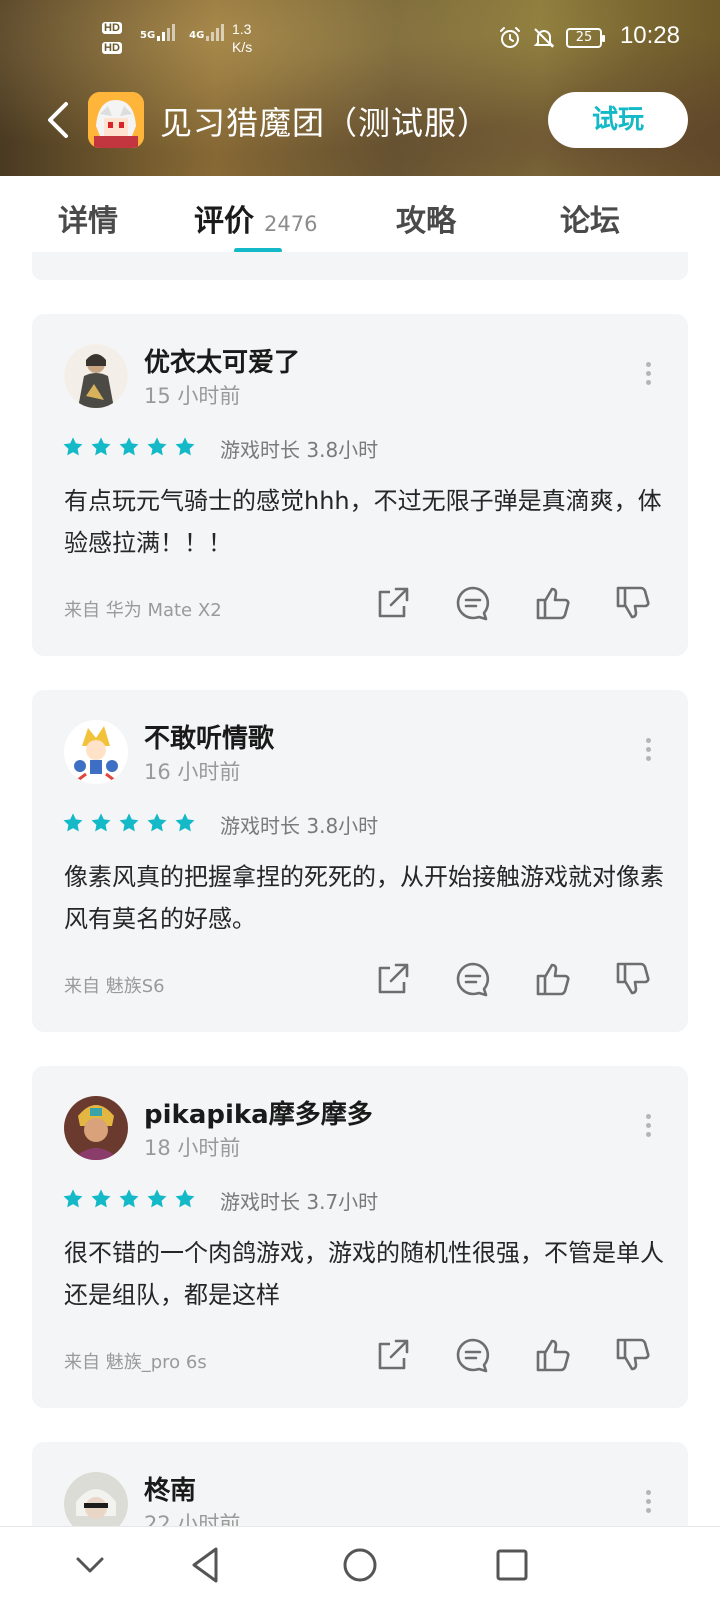  What do you see at coordinates (135, 1362) in the screenshot?
I see `device-source: 来自 魅族_pro 6s` at bounding box center [135, 1362].